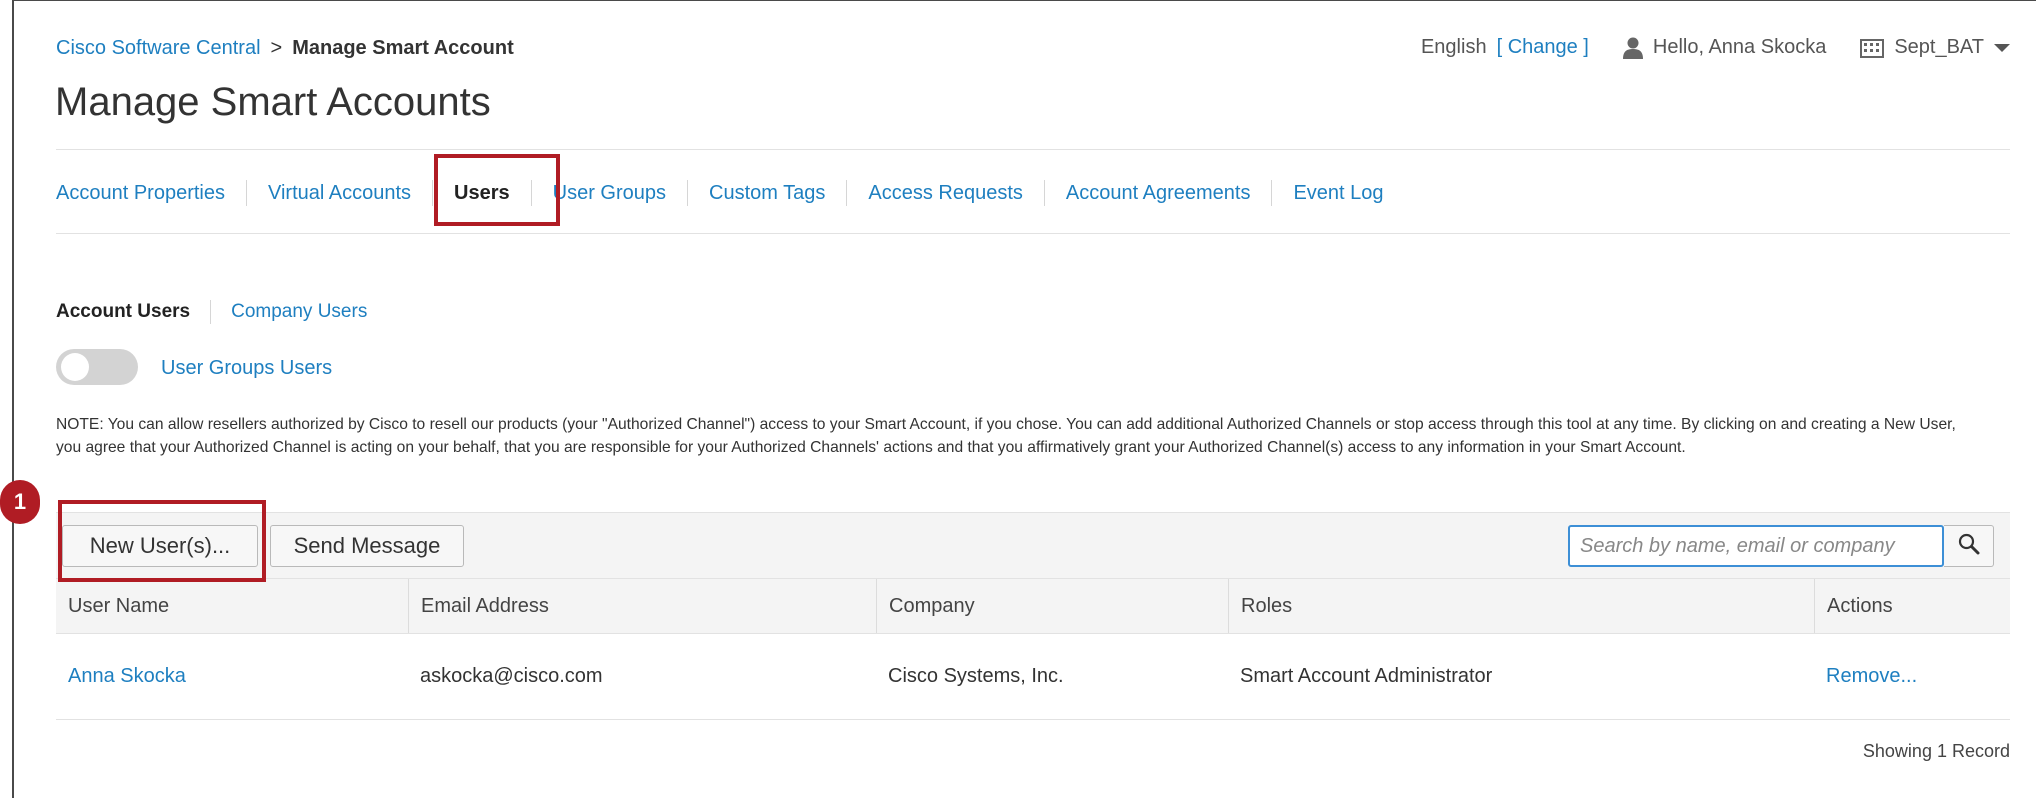  Describe the element at coordinates (2002, 48) in the screenshot. I see `chevron-down-icon` at that location.